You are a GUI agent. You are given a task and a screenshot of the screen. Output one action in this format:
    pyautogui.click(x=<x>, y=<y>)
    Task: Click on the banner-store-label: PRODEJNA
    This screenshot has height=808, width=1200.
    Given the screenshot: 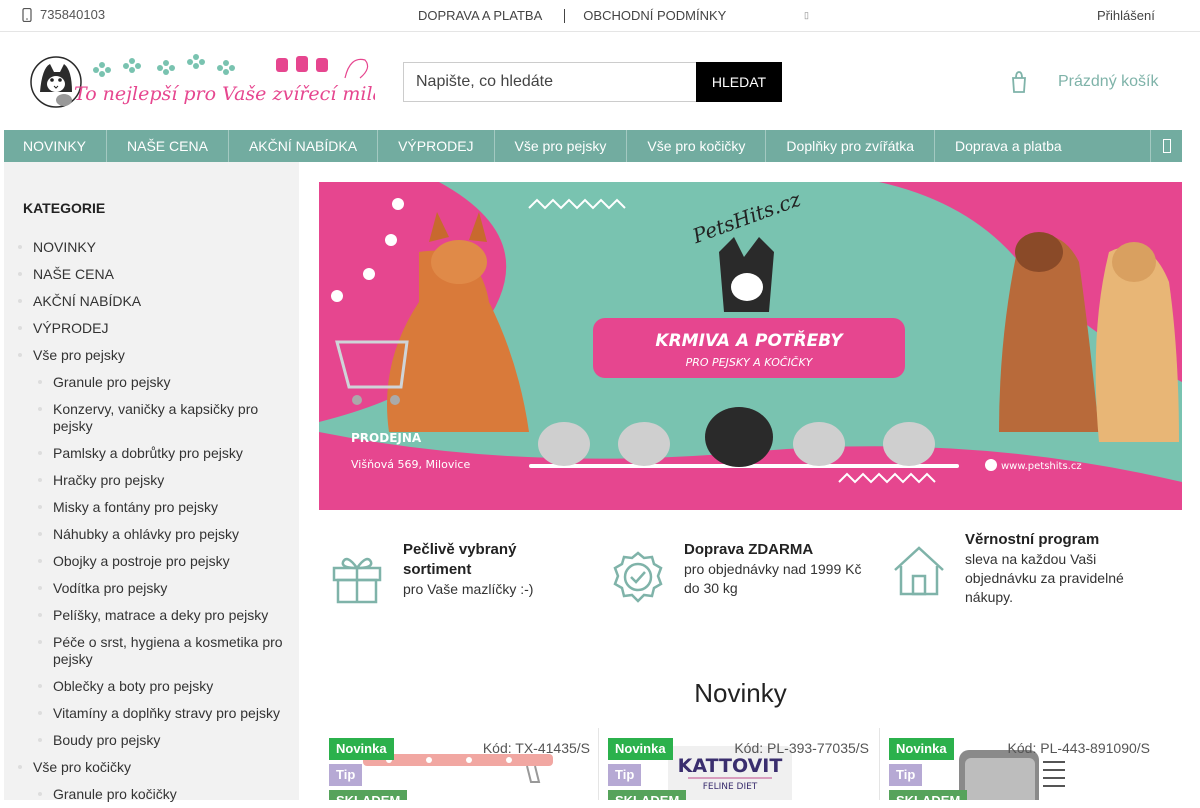 What is the action you would take?
    pyautogui.click(x=386, y=438)
    